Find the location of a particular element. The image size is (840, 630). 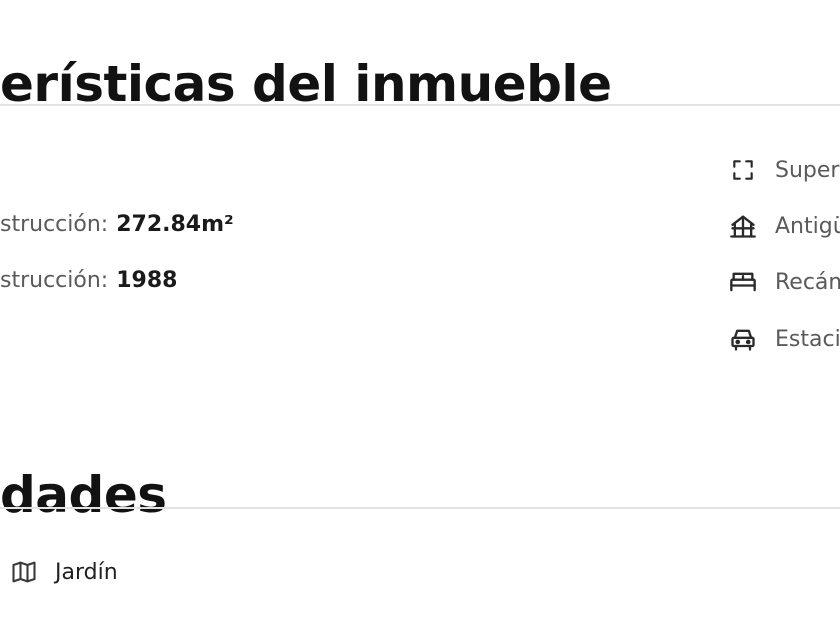

feature-label: Antigü is located at coordinates (807, 226).